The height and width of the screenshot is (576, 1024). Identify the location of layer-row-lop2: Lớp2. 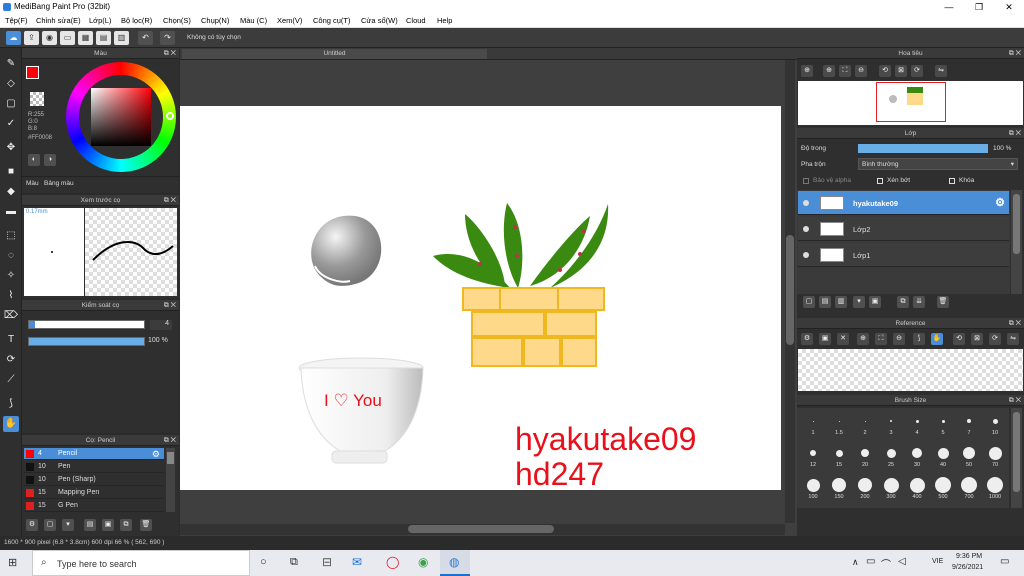
(903, 229).